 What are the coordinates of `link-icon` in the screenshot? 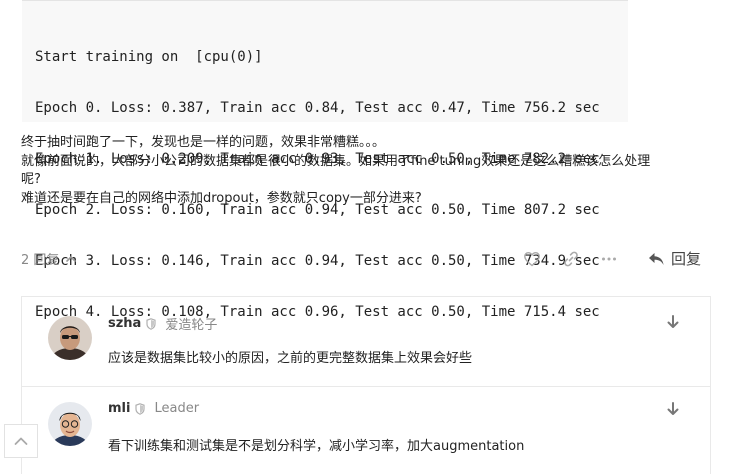 It's located at (571, 259).